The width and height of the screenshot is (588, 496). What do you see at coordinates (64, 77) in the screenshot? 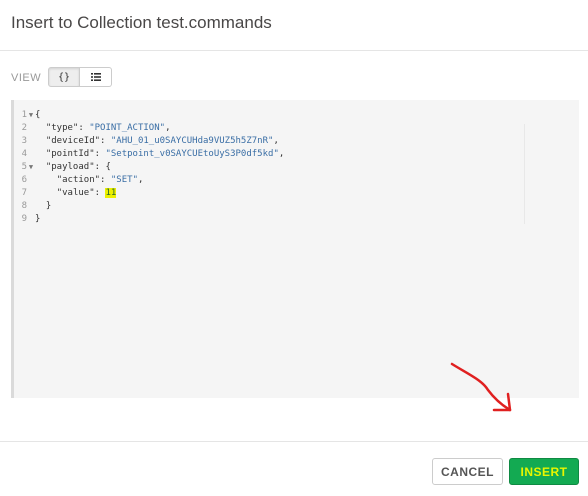
I see `json-view-button: {}` at bounding box center [64, 77].